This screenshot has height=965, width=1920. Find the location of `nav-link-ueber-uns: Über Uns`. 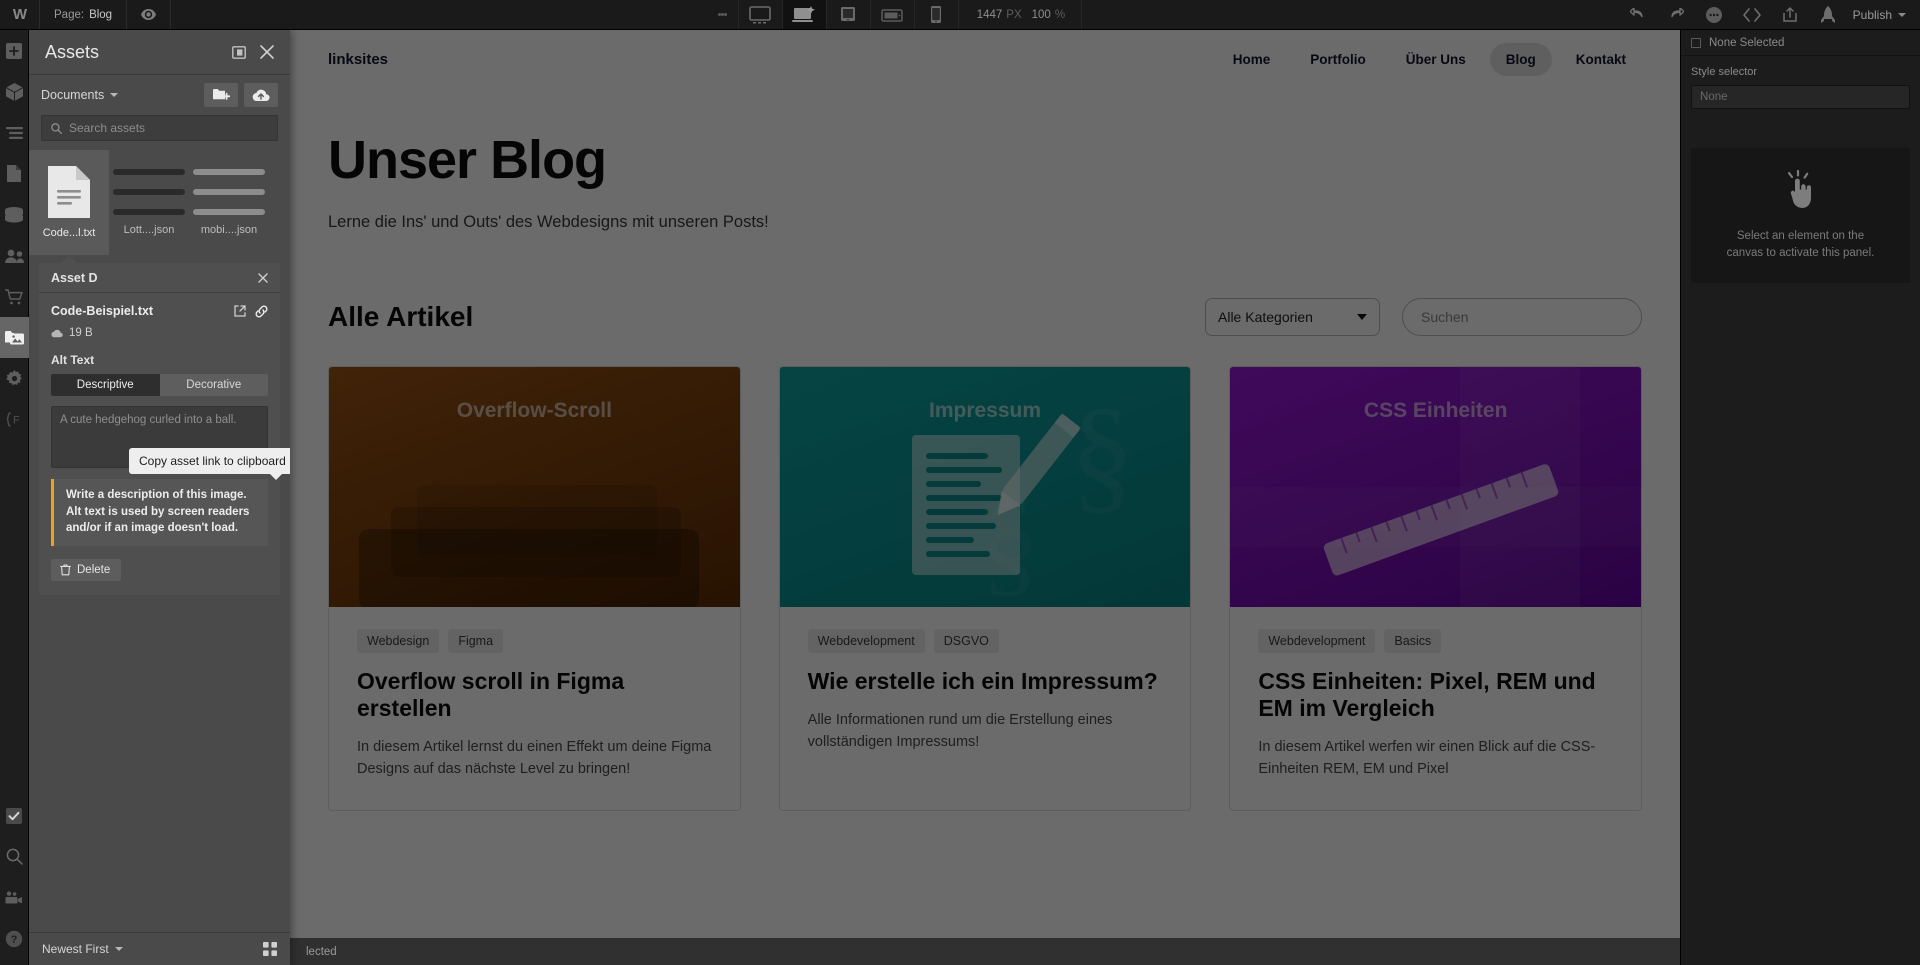

nav-link-ueber-uns: Über Uns is located at coordinates (1436, 59).